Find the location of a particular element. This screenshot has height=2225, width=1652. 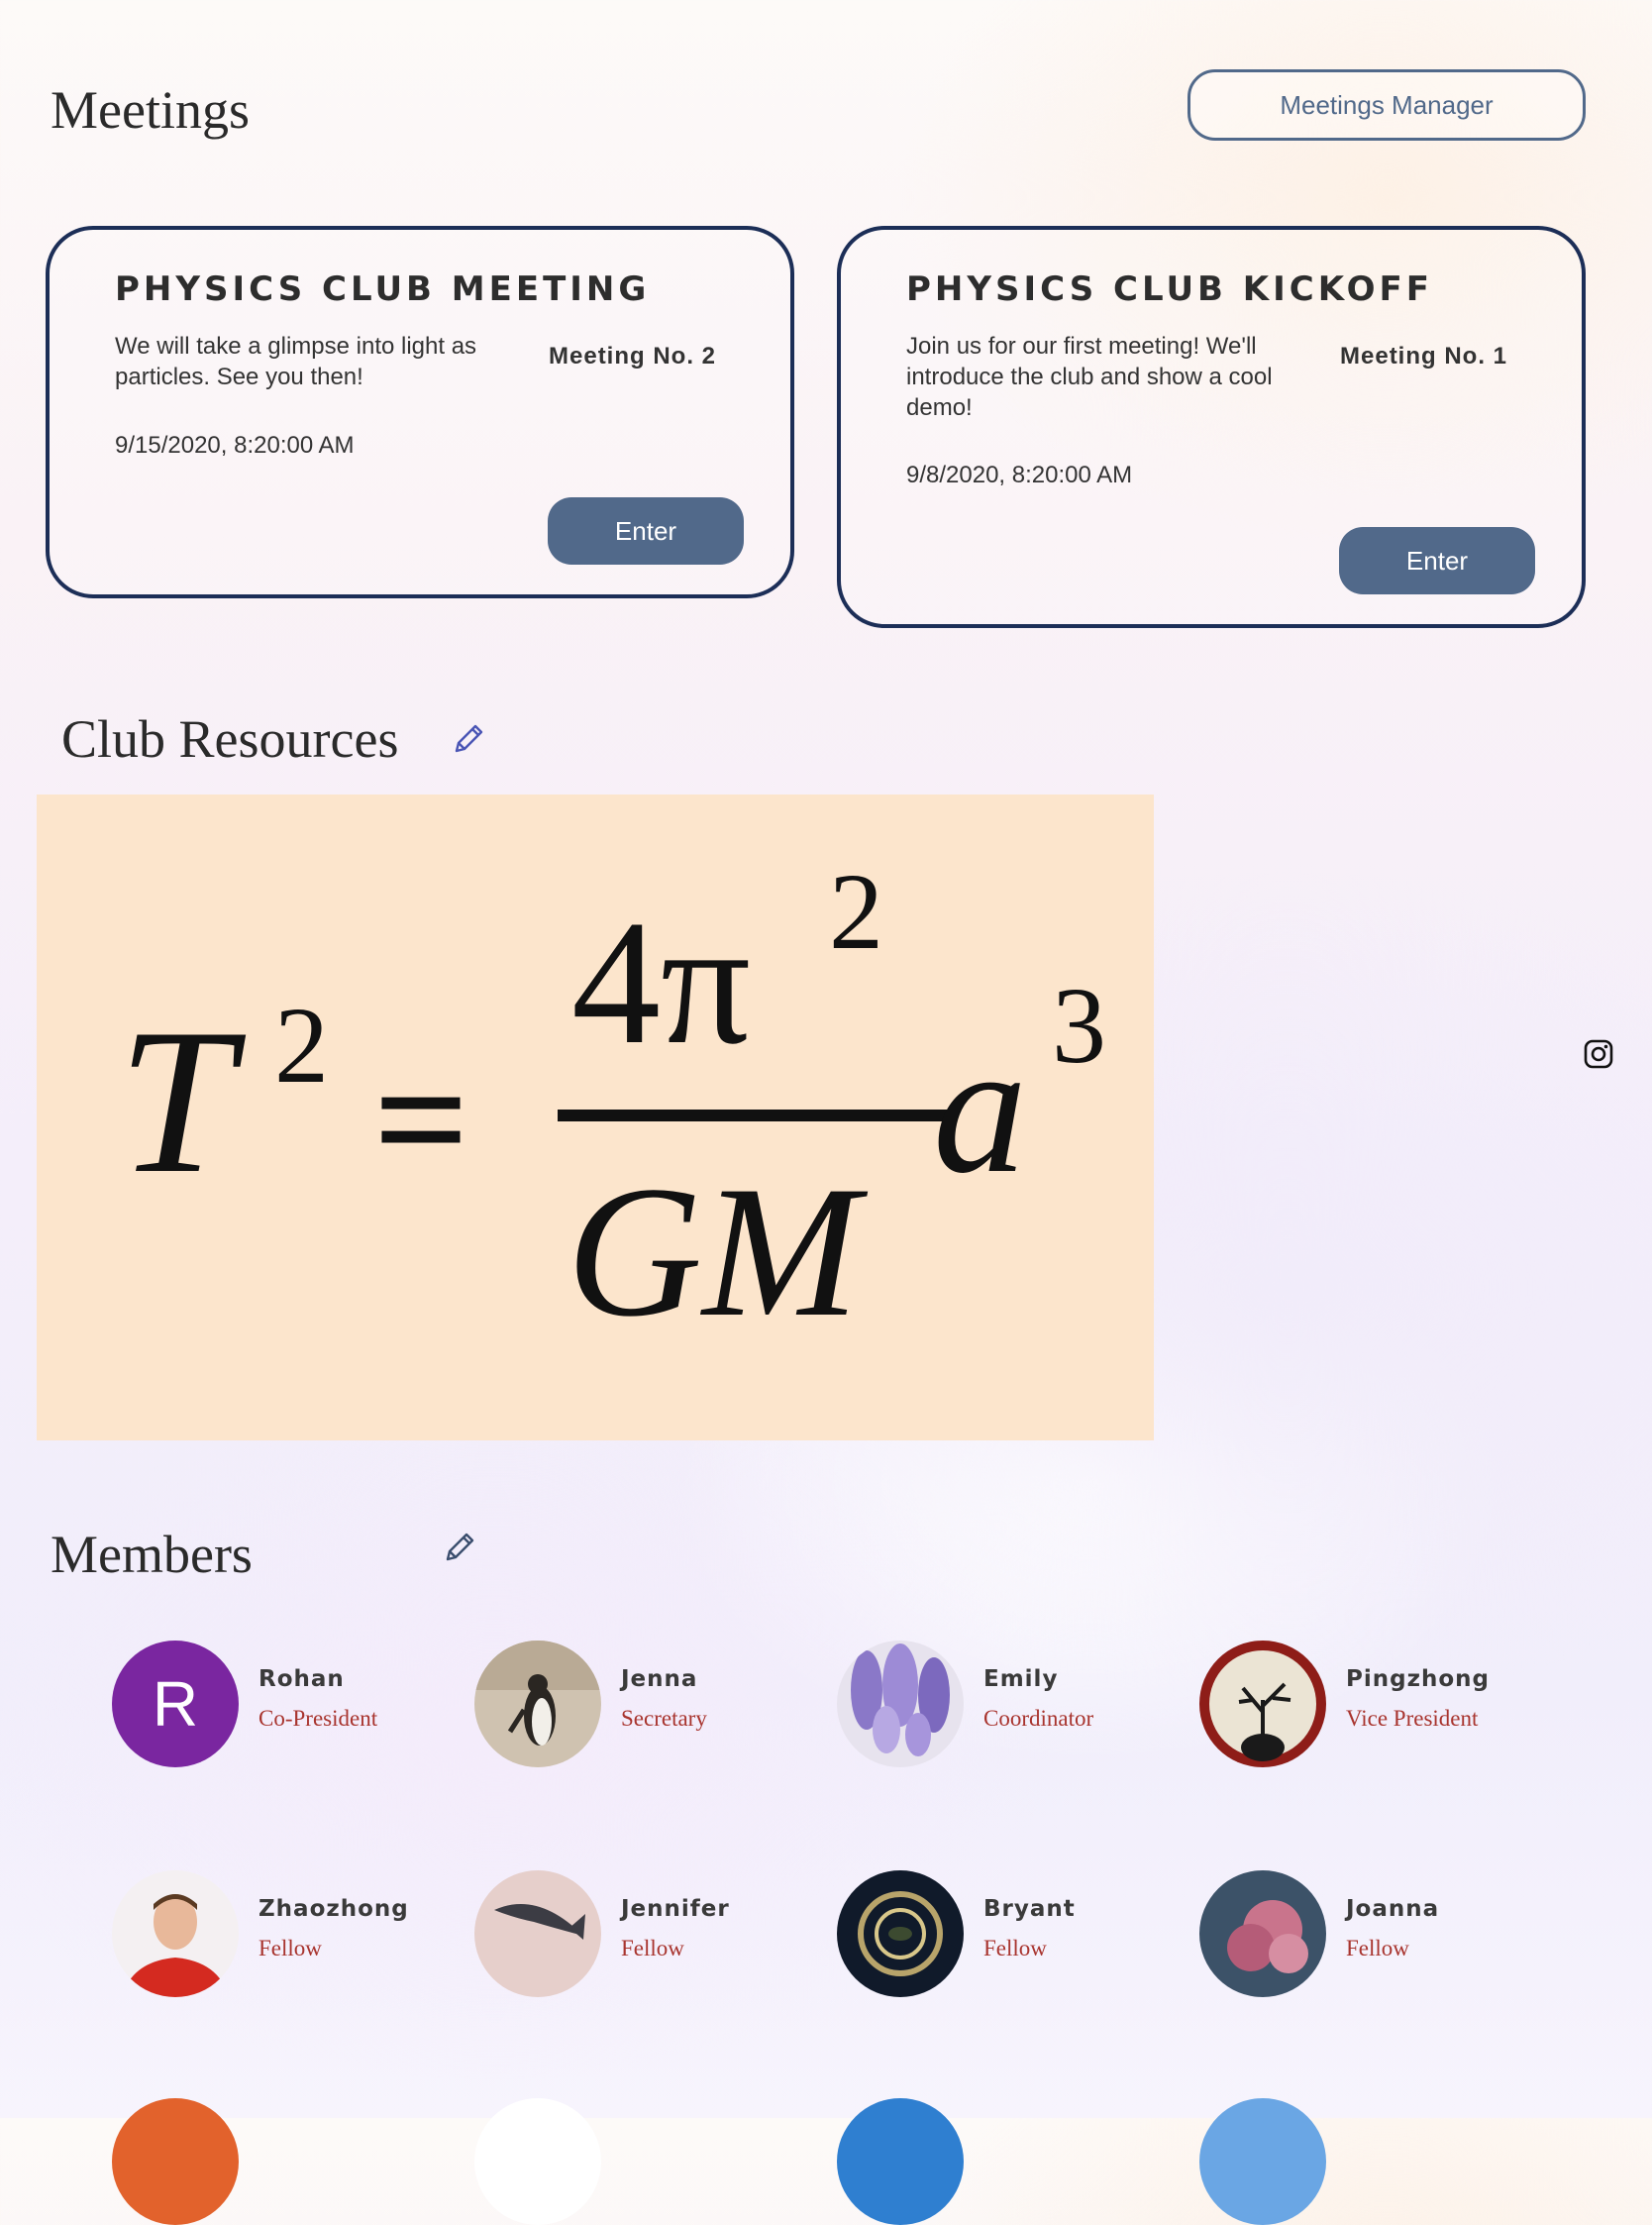

formula-numerator-exp: 2 is located at coordinates (856, 912).